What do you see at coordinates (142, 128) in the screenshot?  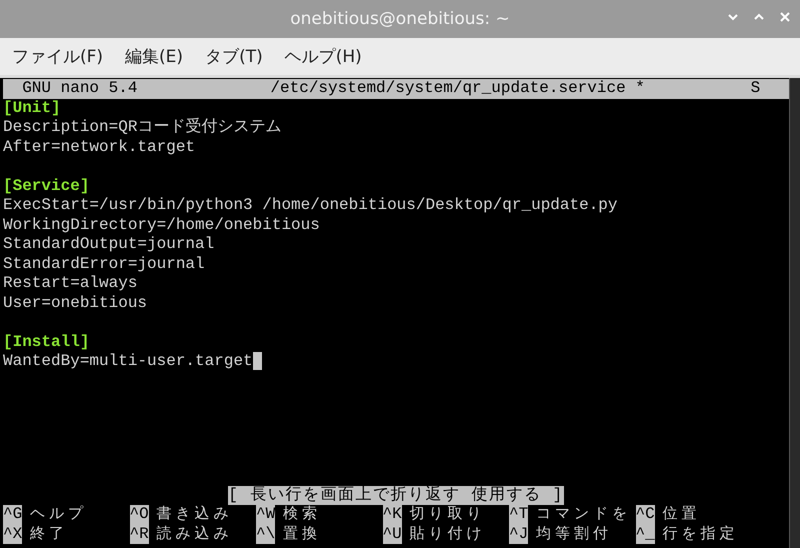 I see `code-line: Description=QRコード受付システム` at bounding box center [142, 128].